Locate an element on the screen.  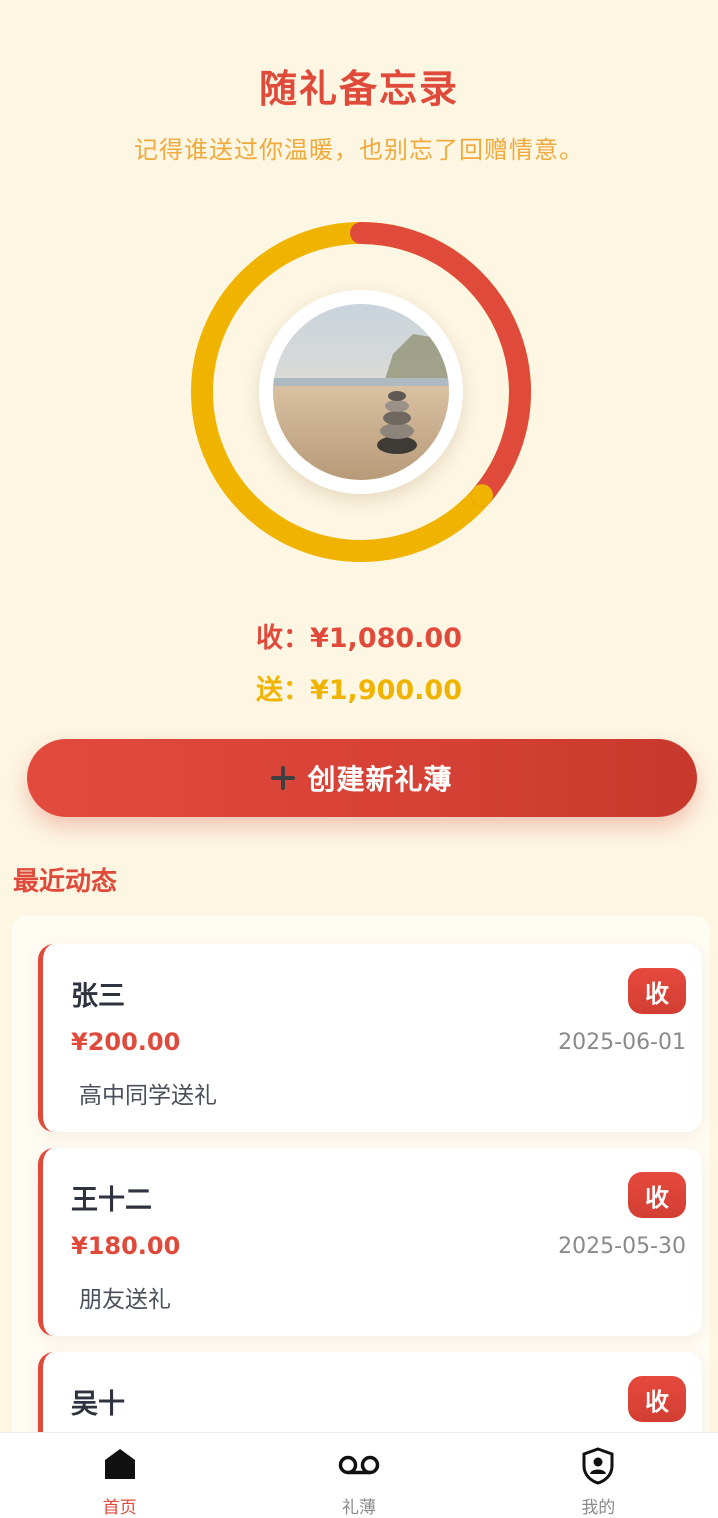
create-gift-book-button: 创建新礼薄 is located at coordinates (362, 778).